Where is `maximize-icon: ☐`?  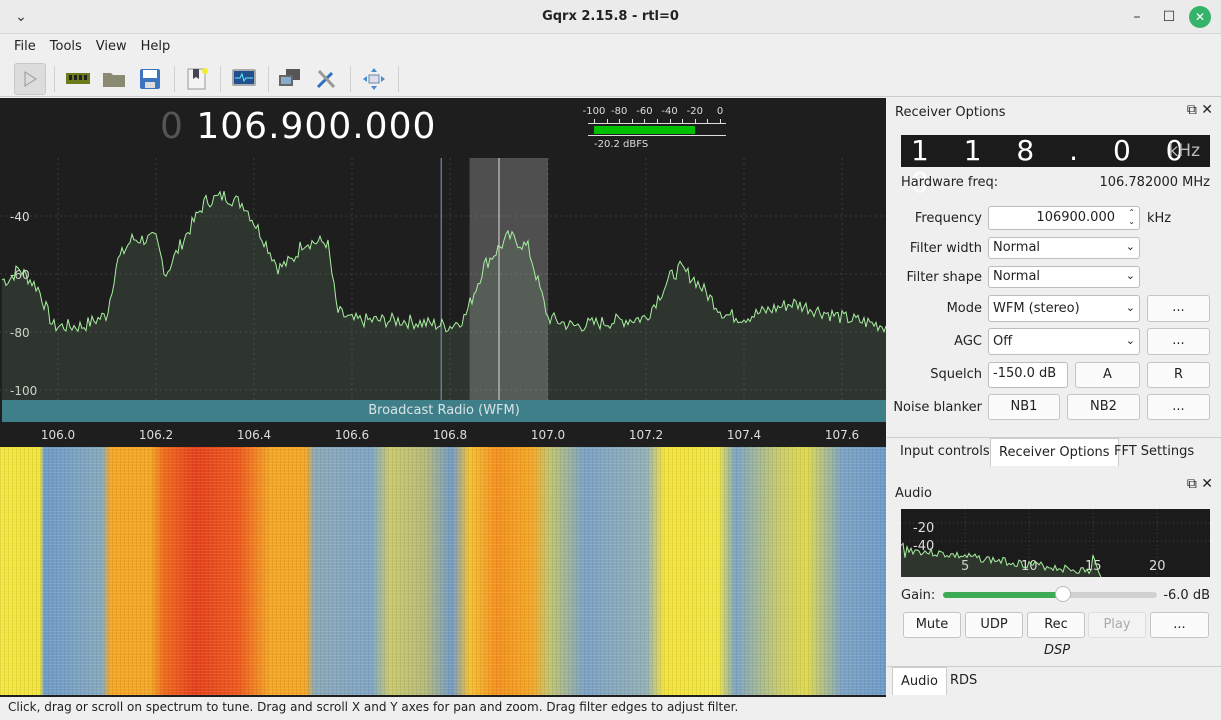 maximize-icon: ☐ is located at coordinates (1169, 17).